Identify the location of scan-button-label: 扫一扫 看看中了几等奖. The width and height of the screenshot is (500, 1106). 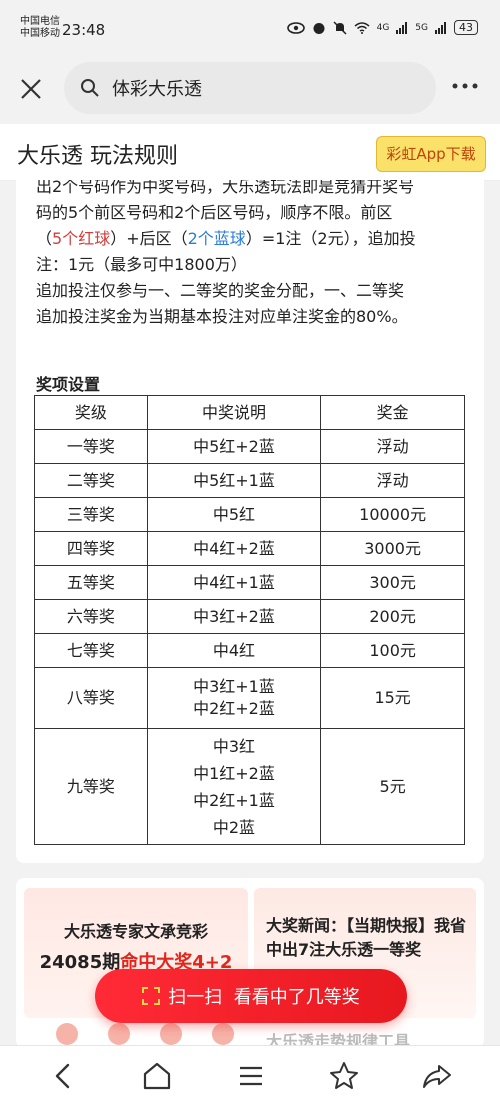
(264, 997).